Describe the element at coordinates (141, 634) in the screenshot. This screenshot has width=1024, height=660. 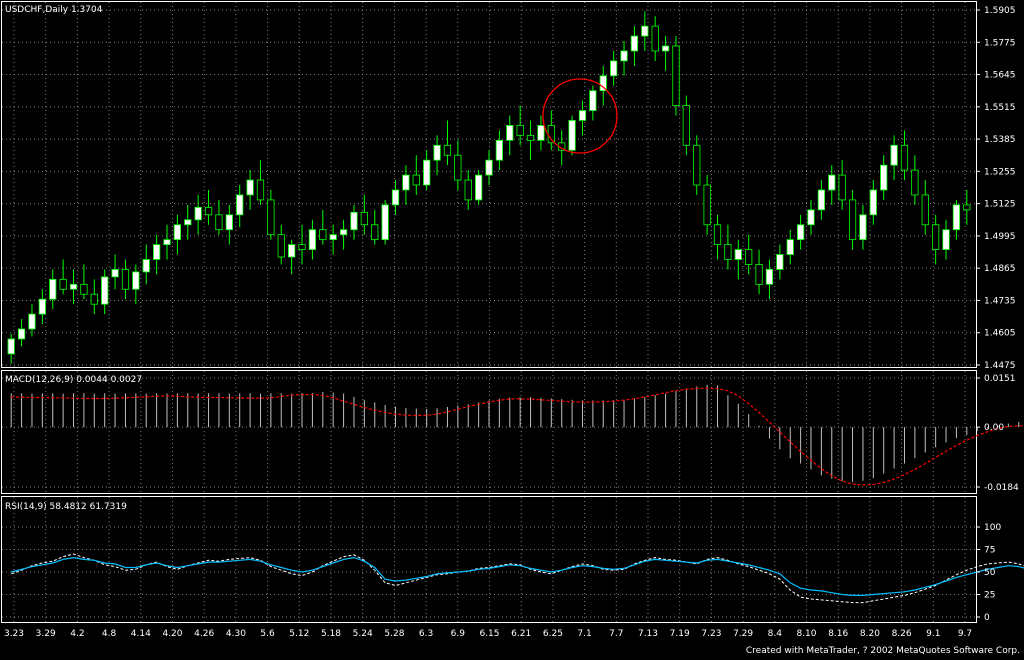
I see `x-tick-label: 4.14` at that location.